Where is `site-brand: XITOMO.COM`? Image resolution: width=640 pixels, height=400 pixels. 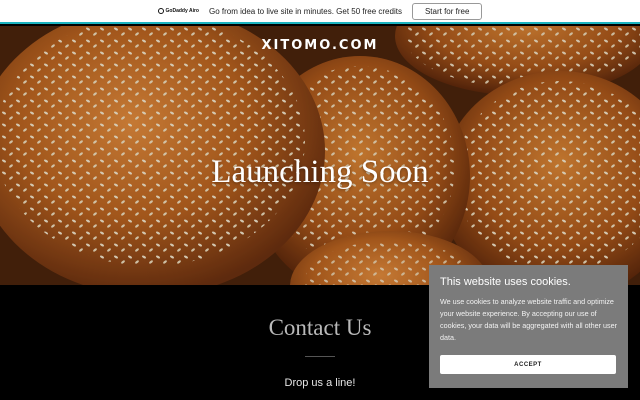
site-brand: XITOMO.COM is located at coordinates (320, 45).